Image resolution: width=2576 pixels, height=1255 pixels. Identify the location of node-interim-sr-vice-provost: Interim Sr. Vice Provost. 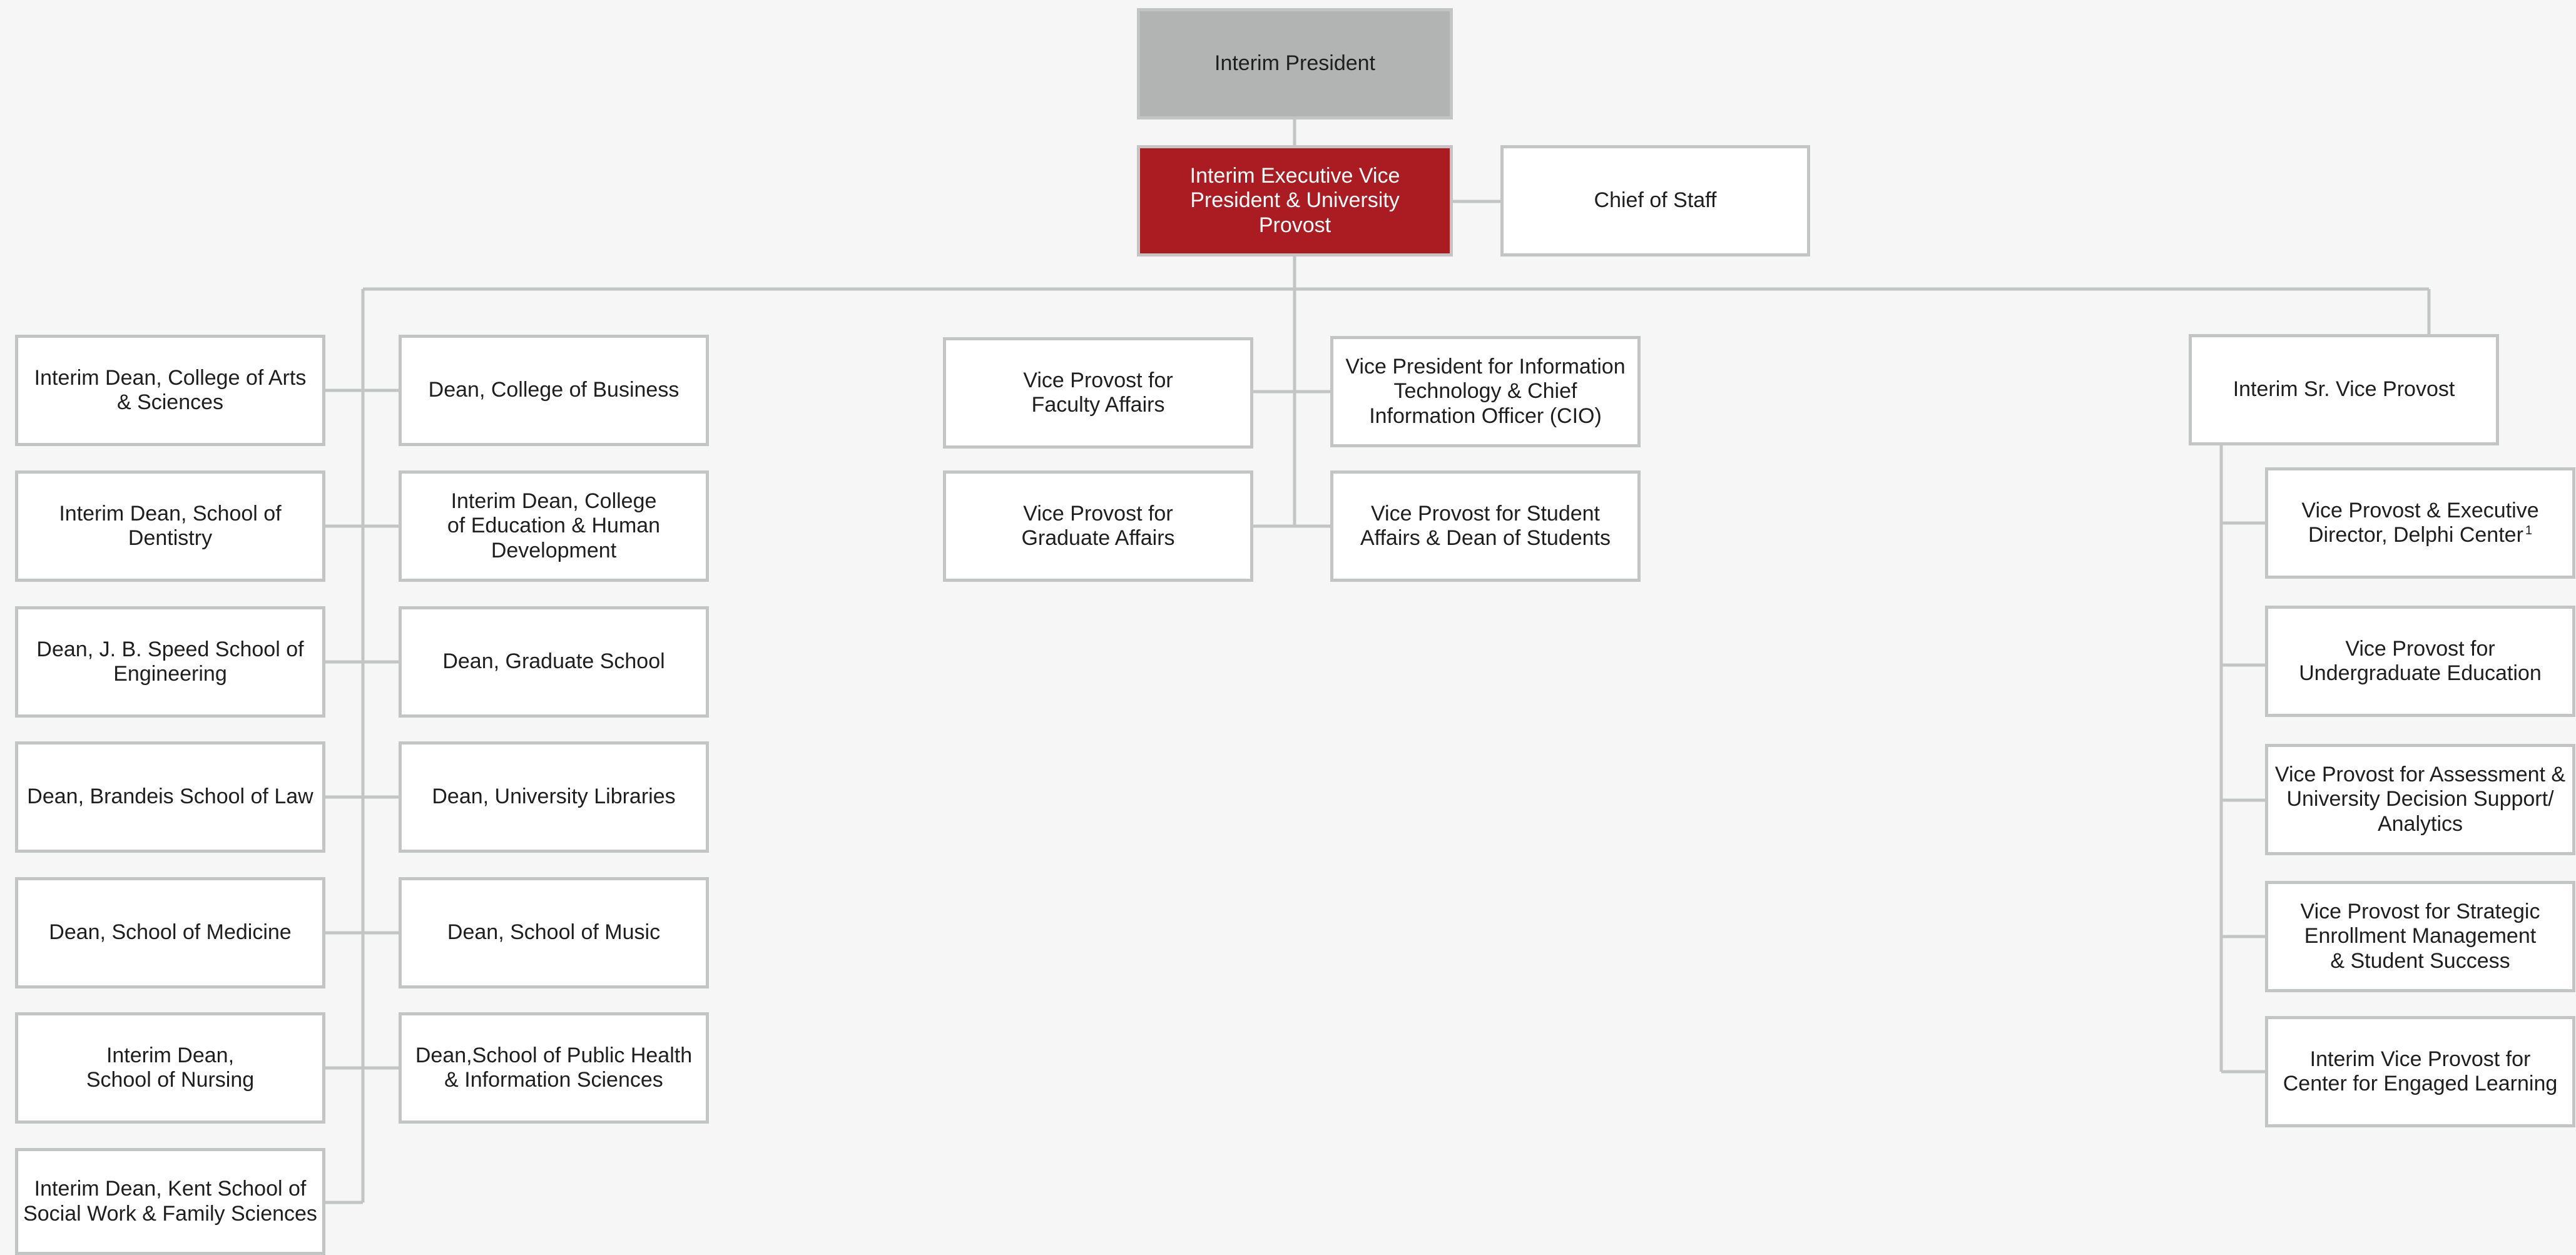
(2344, 389).